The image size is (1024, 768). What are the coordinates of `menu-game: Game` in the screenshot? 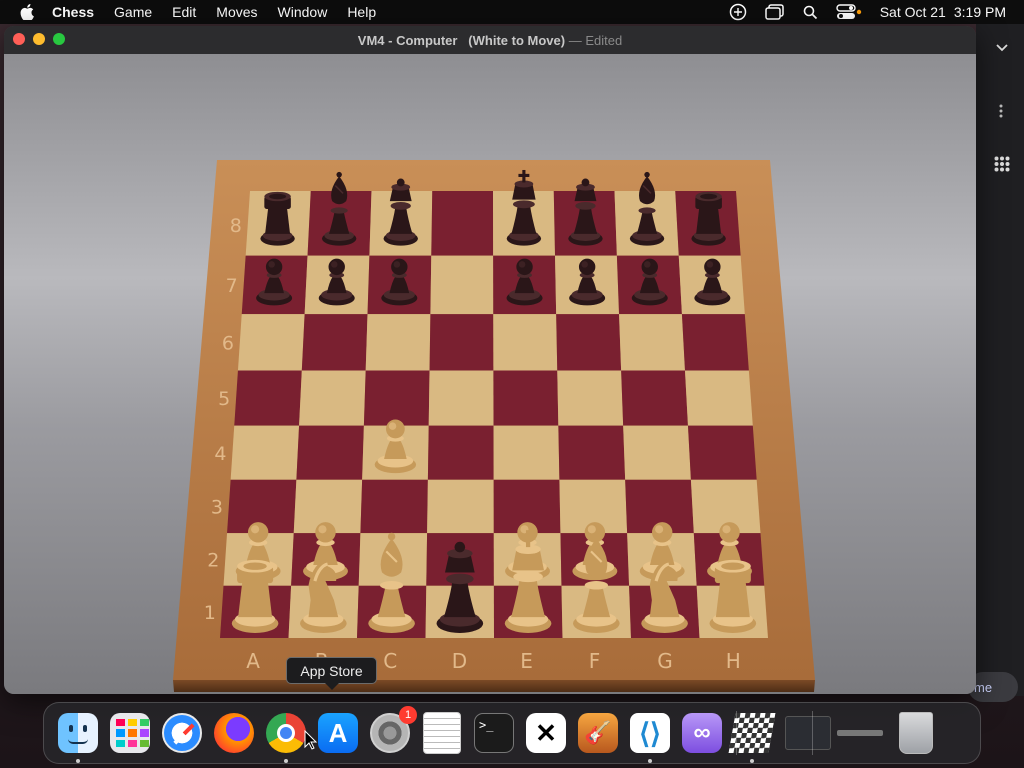 It's located at (133, 12).